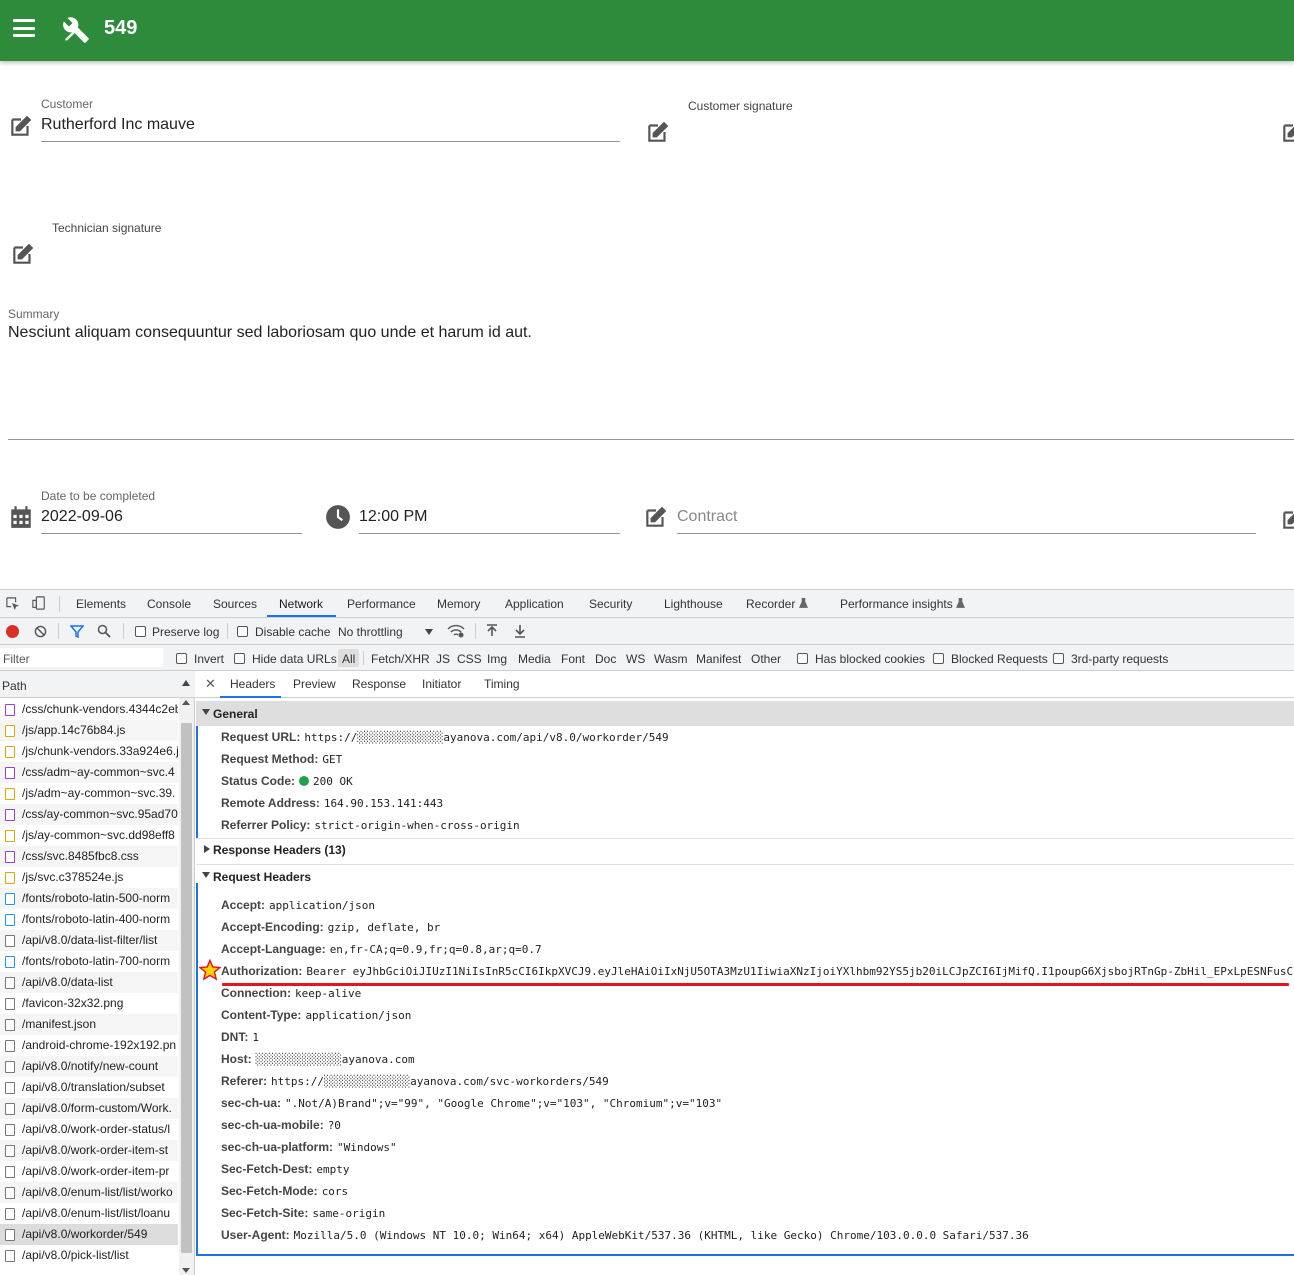  I want to click on tab-elements: Elements, so click(101, 604).